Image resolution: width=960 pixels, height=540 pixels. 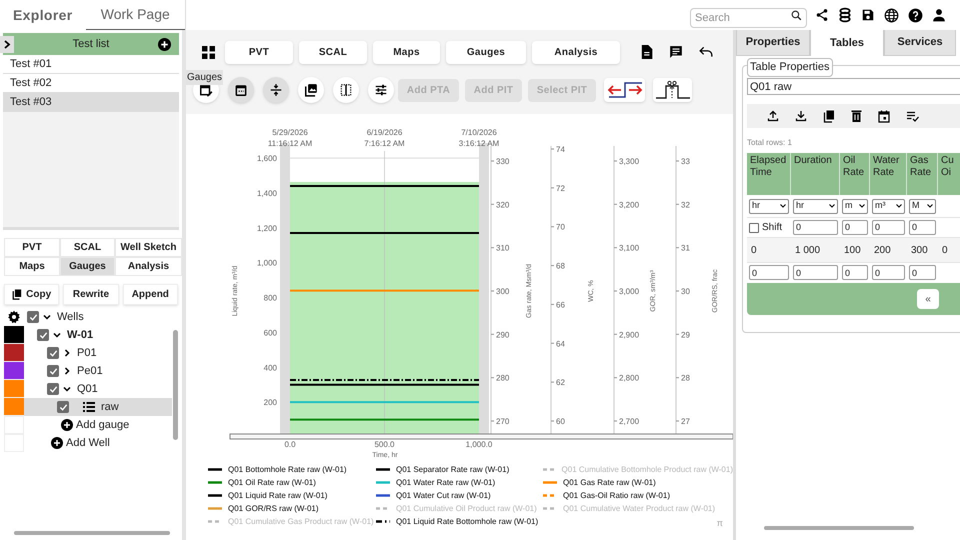 I want to click on main-tab: Maps, so click(x=406, y=52).